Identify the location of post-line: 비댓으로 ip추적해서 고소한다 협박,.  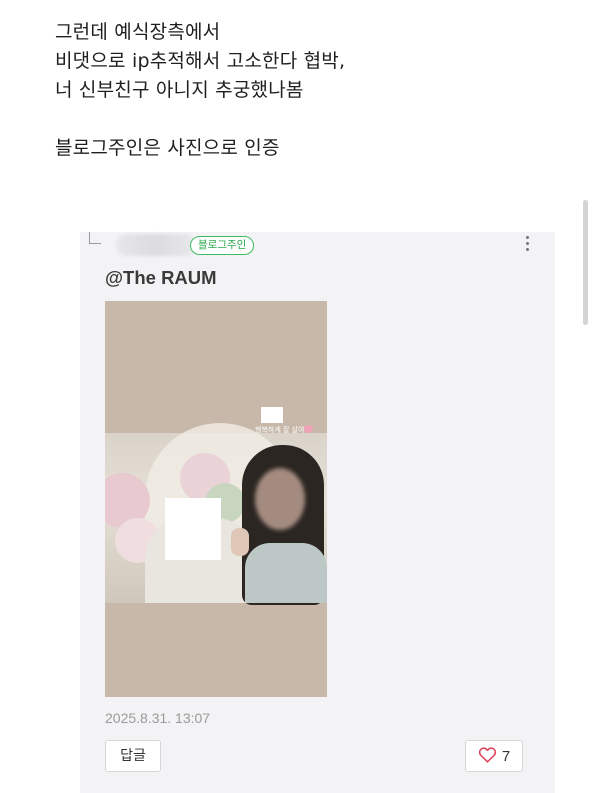
(200, 61).